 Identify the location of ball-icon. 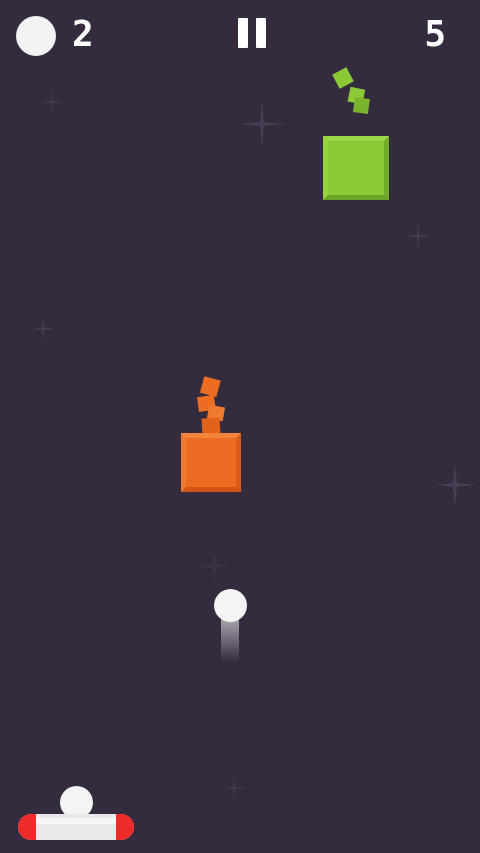
(36, 36).